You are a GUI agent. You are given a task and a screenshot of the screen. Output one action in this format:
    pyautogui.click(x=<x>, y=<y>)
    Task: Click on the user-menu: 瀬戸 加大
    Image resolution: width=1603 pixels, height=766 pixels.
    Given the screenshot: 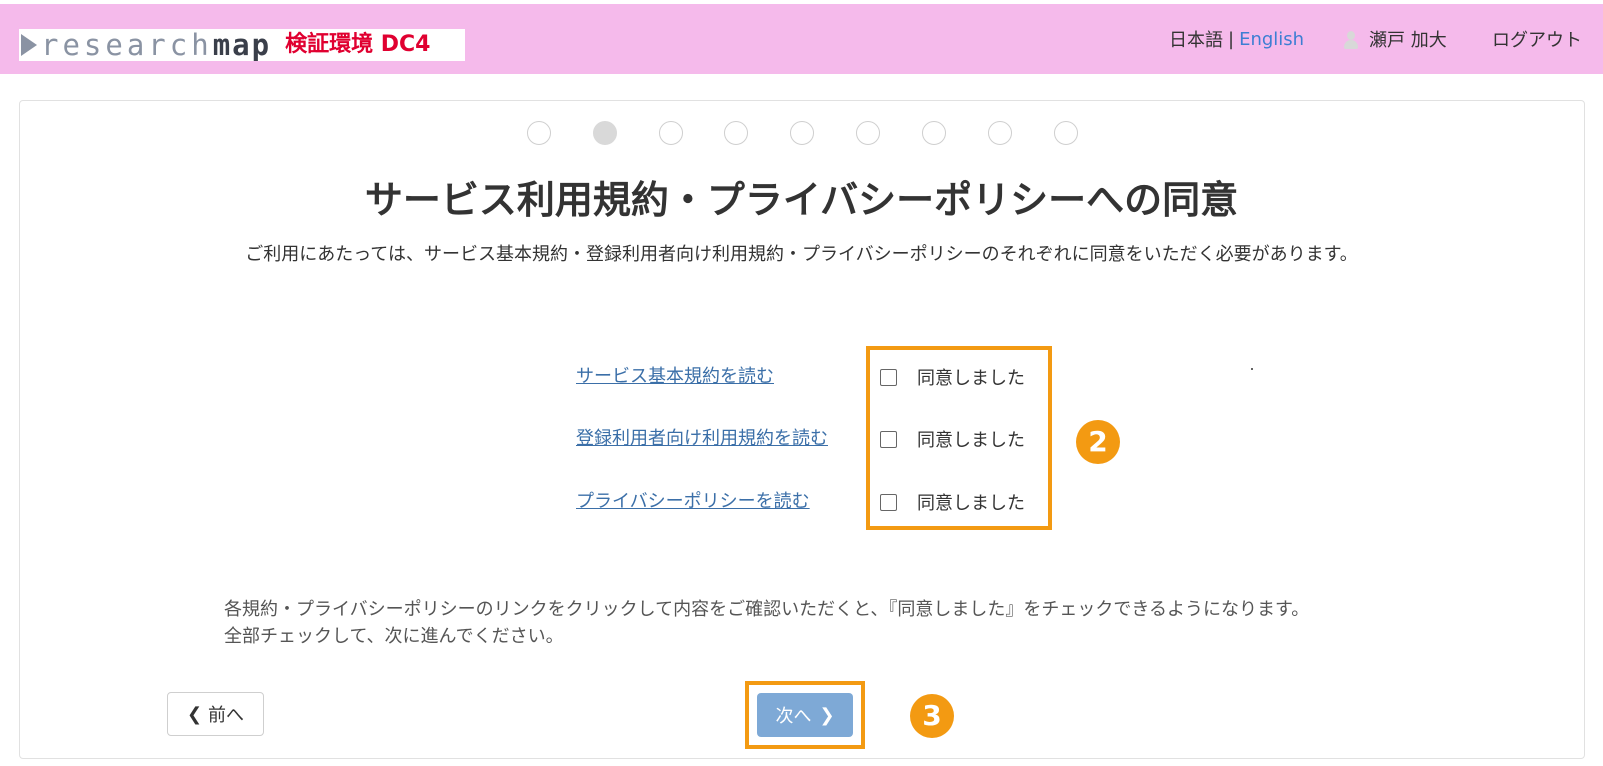 What is the action you would take?
    pyautogui.click(x=1395, y=39)
    